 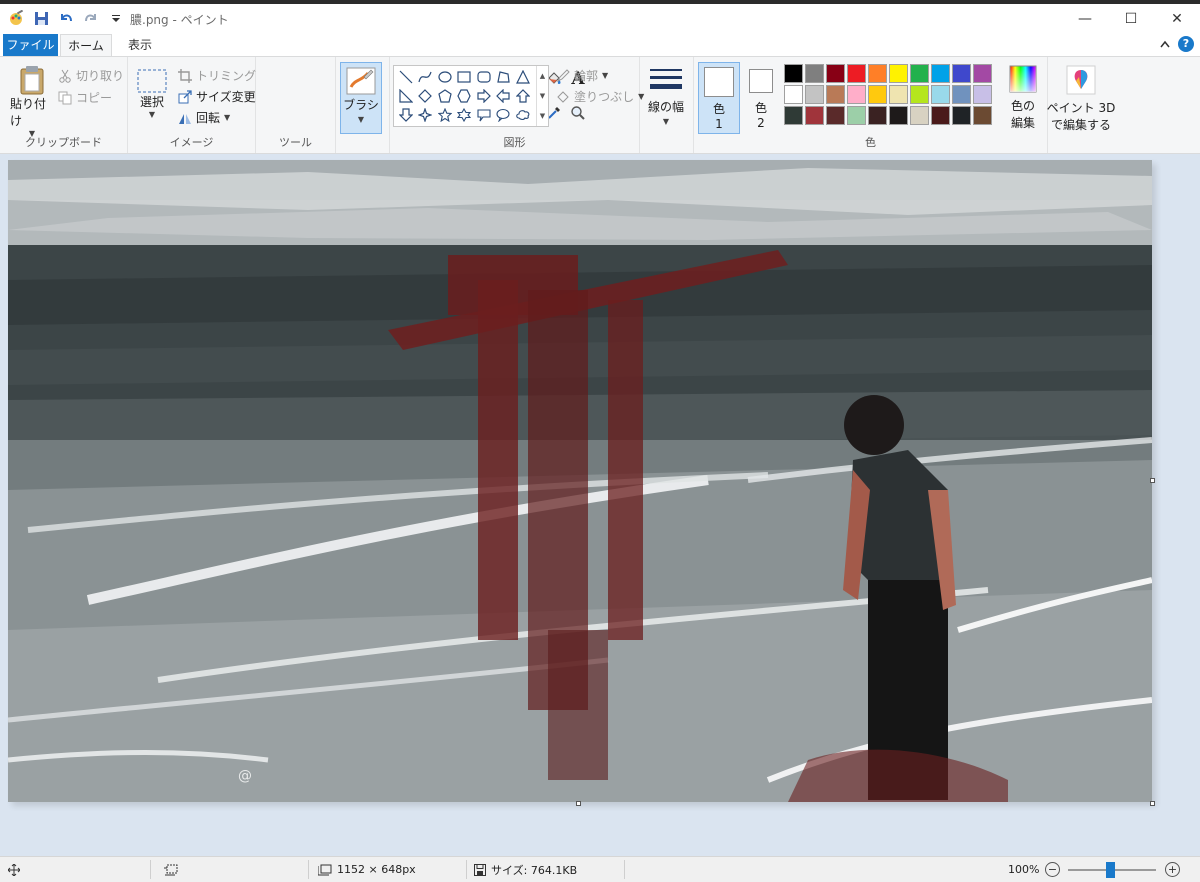 What do you see at coordinates (600, 17) in the screenshot?
I see `title-bar: 膿.png - ペイント — ☐ ✕` at bounding box center [600, 17].